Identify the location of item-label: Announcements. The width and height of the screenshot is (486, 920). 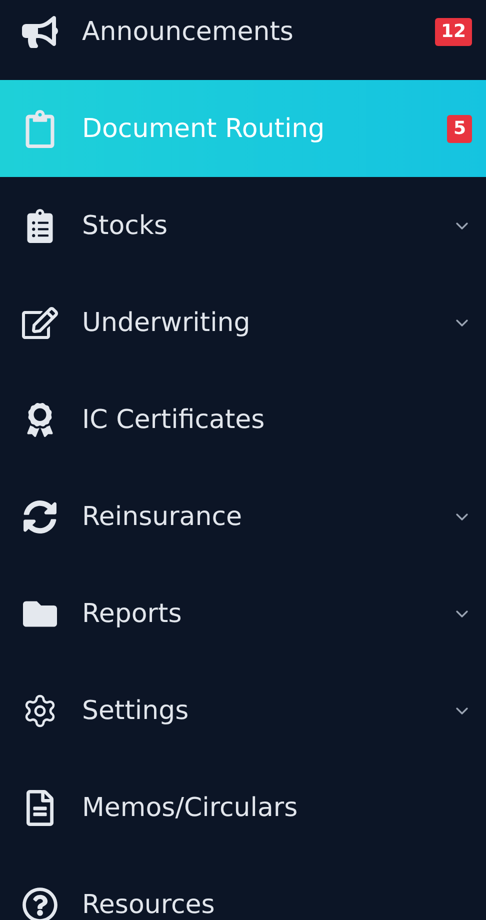
(188, 31).